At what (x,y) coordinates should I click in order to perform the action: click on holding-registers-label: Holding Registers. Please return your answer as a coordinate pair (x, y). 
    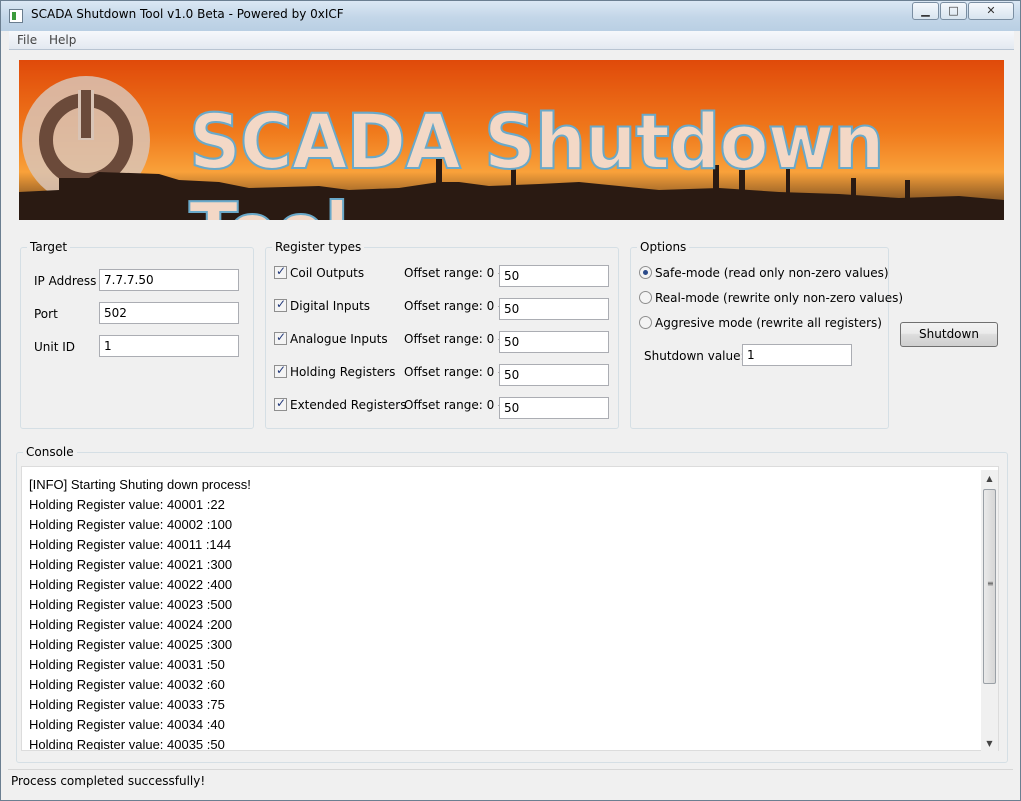
    Looking at the image, I should click on (343, 372).